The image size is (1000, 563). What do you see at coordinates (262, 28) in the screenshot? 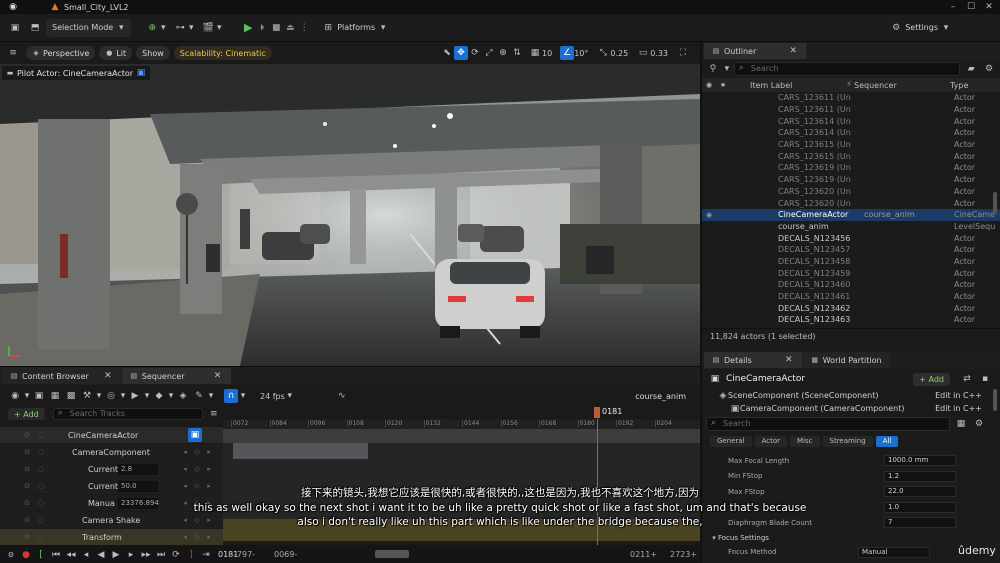
I see `play-step-icon: ⏵` at bounding box center [262, 28].